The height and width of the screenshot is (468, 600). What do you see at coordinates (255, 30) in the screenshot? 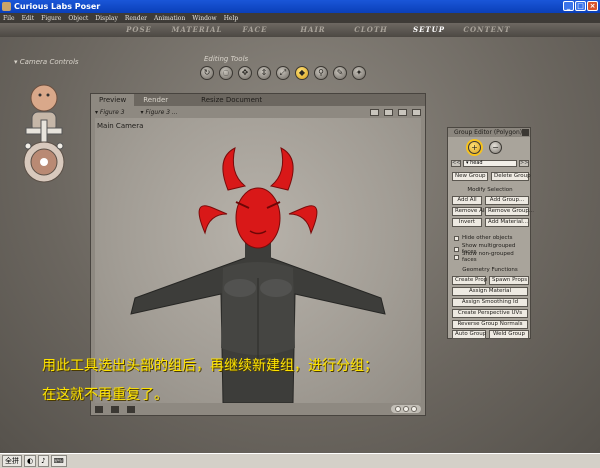
I see `tab-face: FACE` at bounding box center [255, 30].